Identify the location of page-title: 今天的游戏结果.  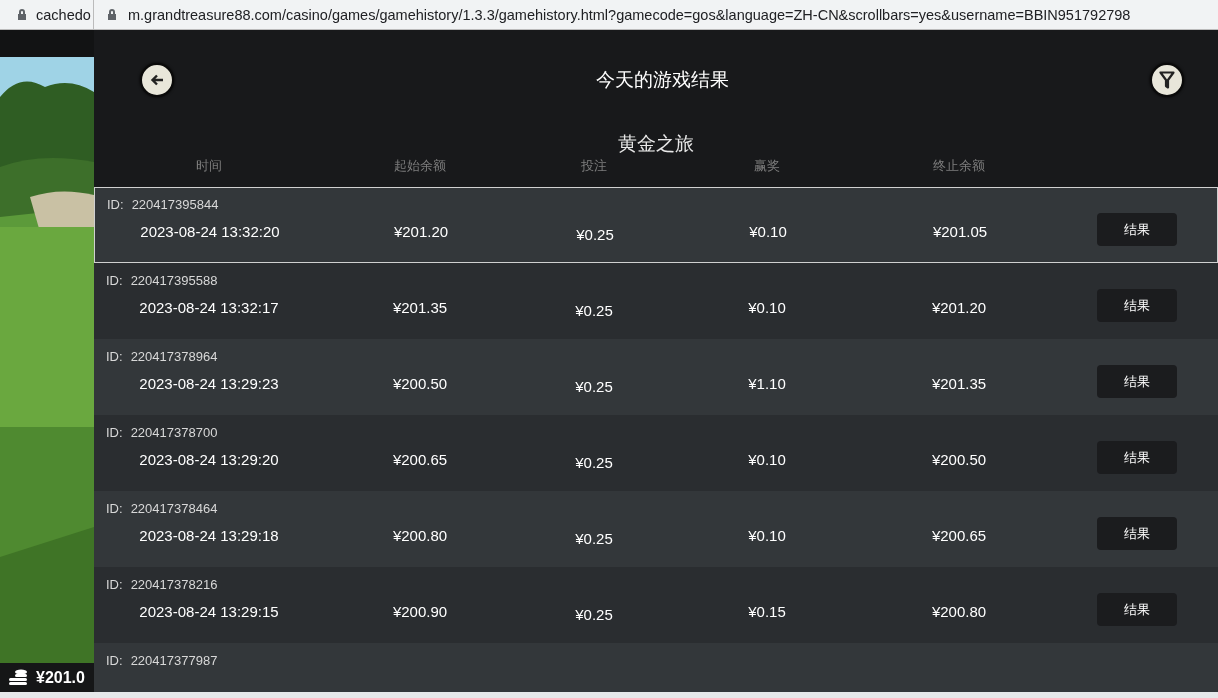
(662, 80).